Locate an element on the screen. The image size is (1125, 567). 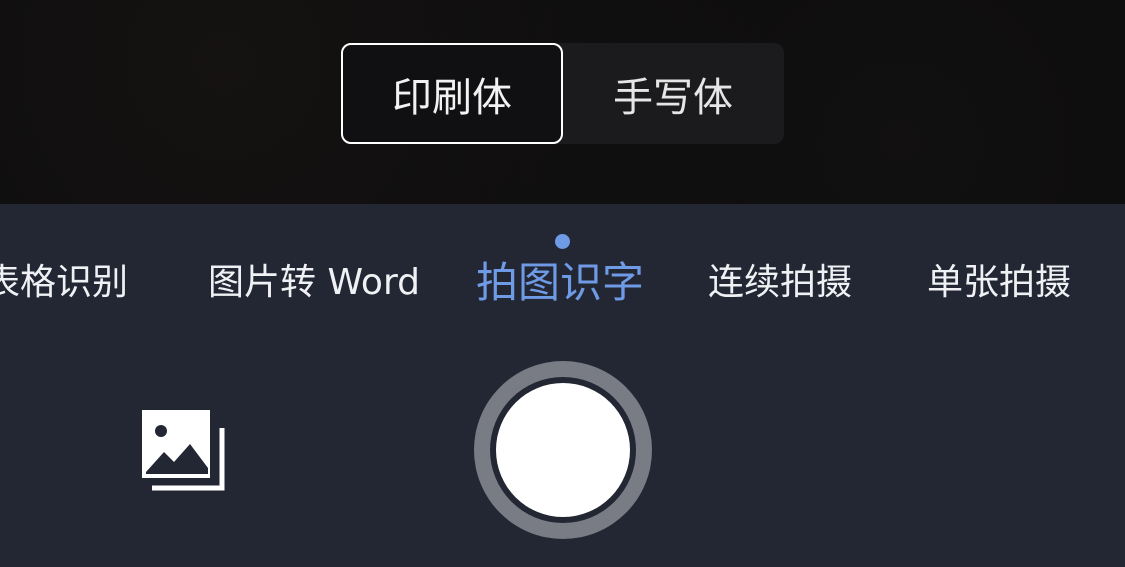
mode-label: 表格识别 is located at coordinates (64, 282).